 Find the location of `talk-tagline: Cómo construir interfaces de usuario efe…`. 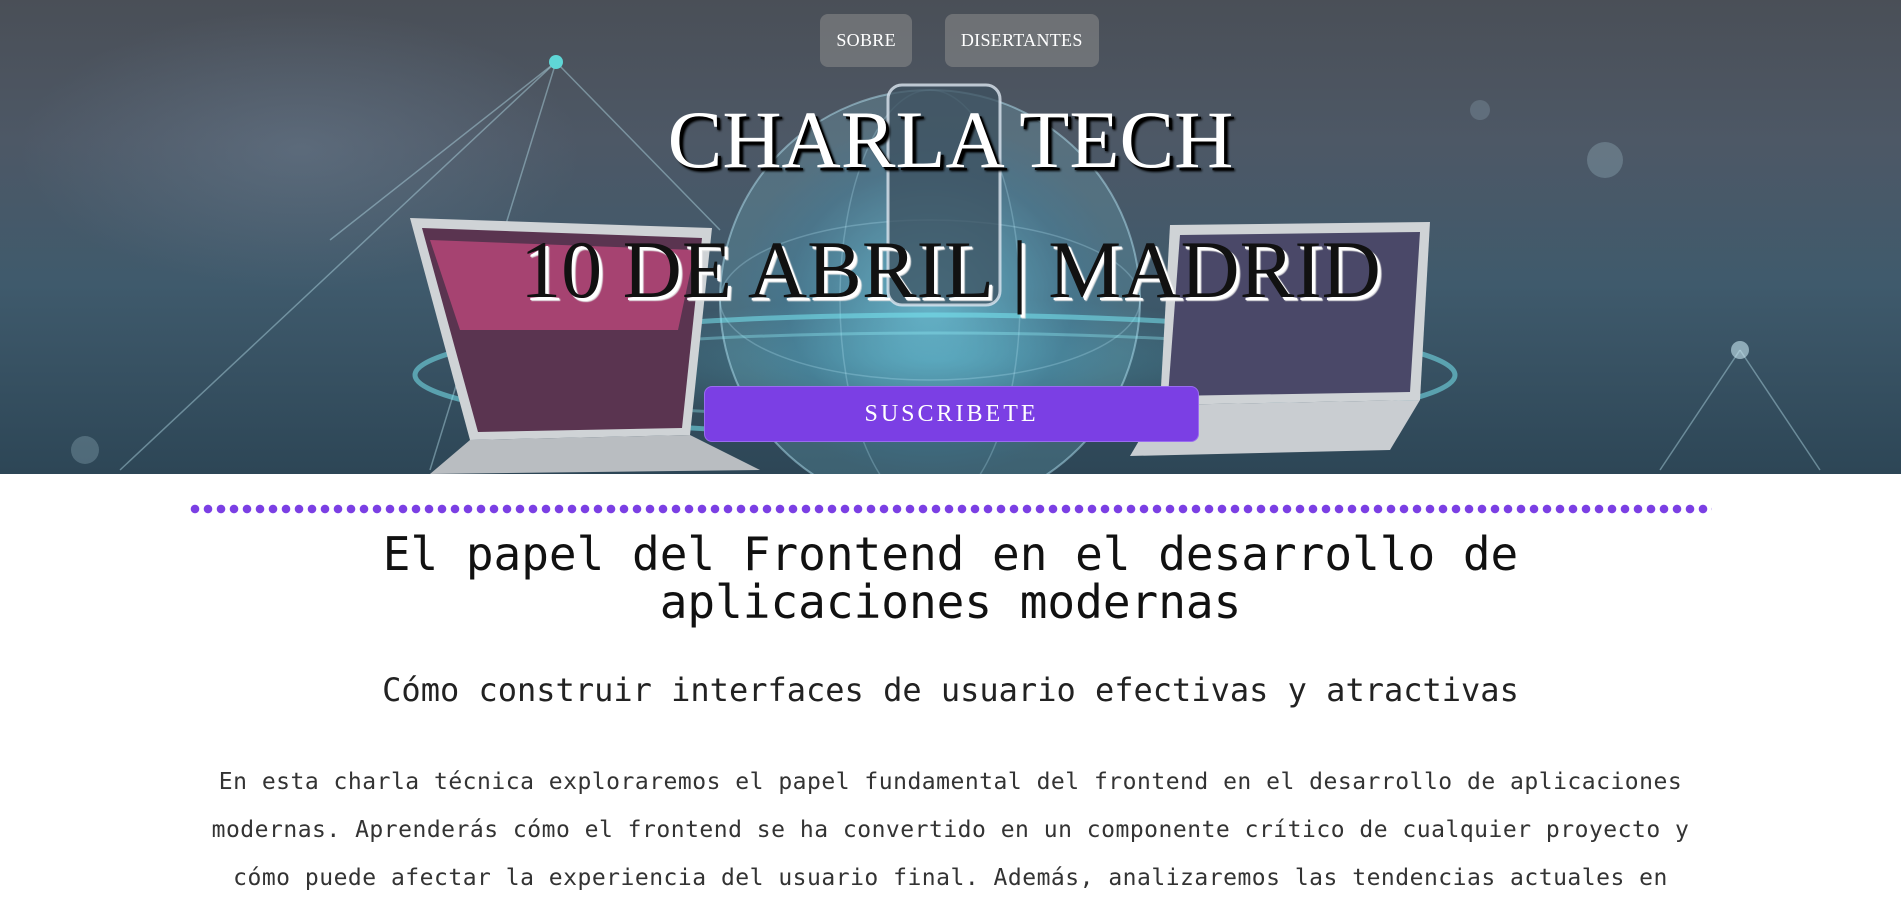

talk-tagline: Cómo construir interfaces de usuario efe… is located at coordinates (950, 690).